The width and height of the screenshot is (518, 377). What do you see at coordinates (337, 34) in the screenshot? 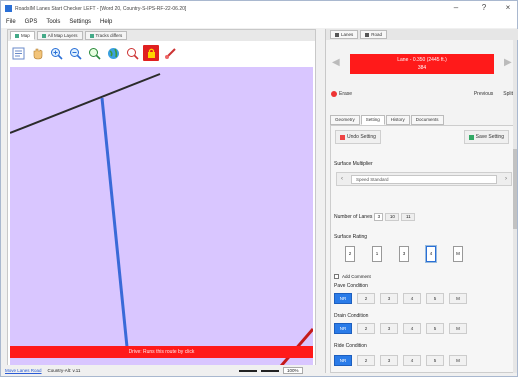
I see `lanes-icon` at bounding box center [337, 34].